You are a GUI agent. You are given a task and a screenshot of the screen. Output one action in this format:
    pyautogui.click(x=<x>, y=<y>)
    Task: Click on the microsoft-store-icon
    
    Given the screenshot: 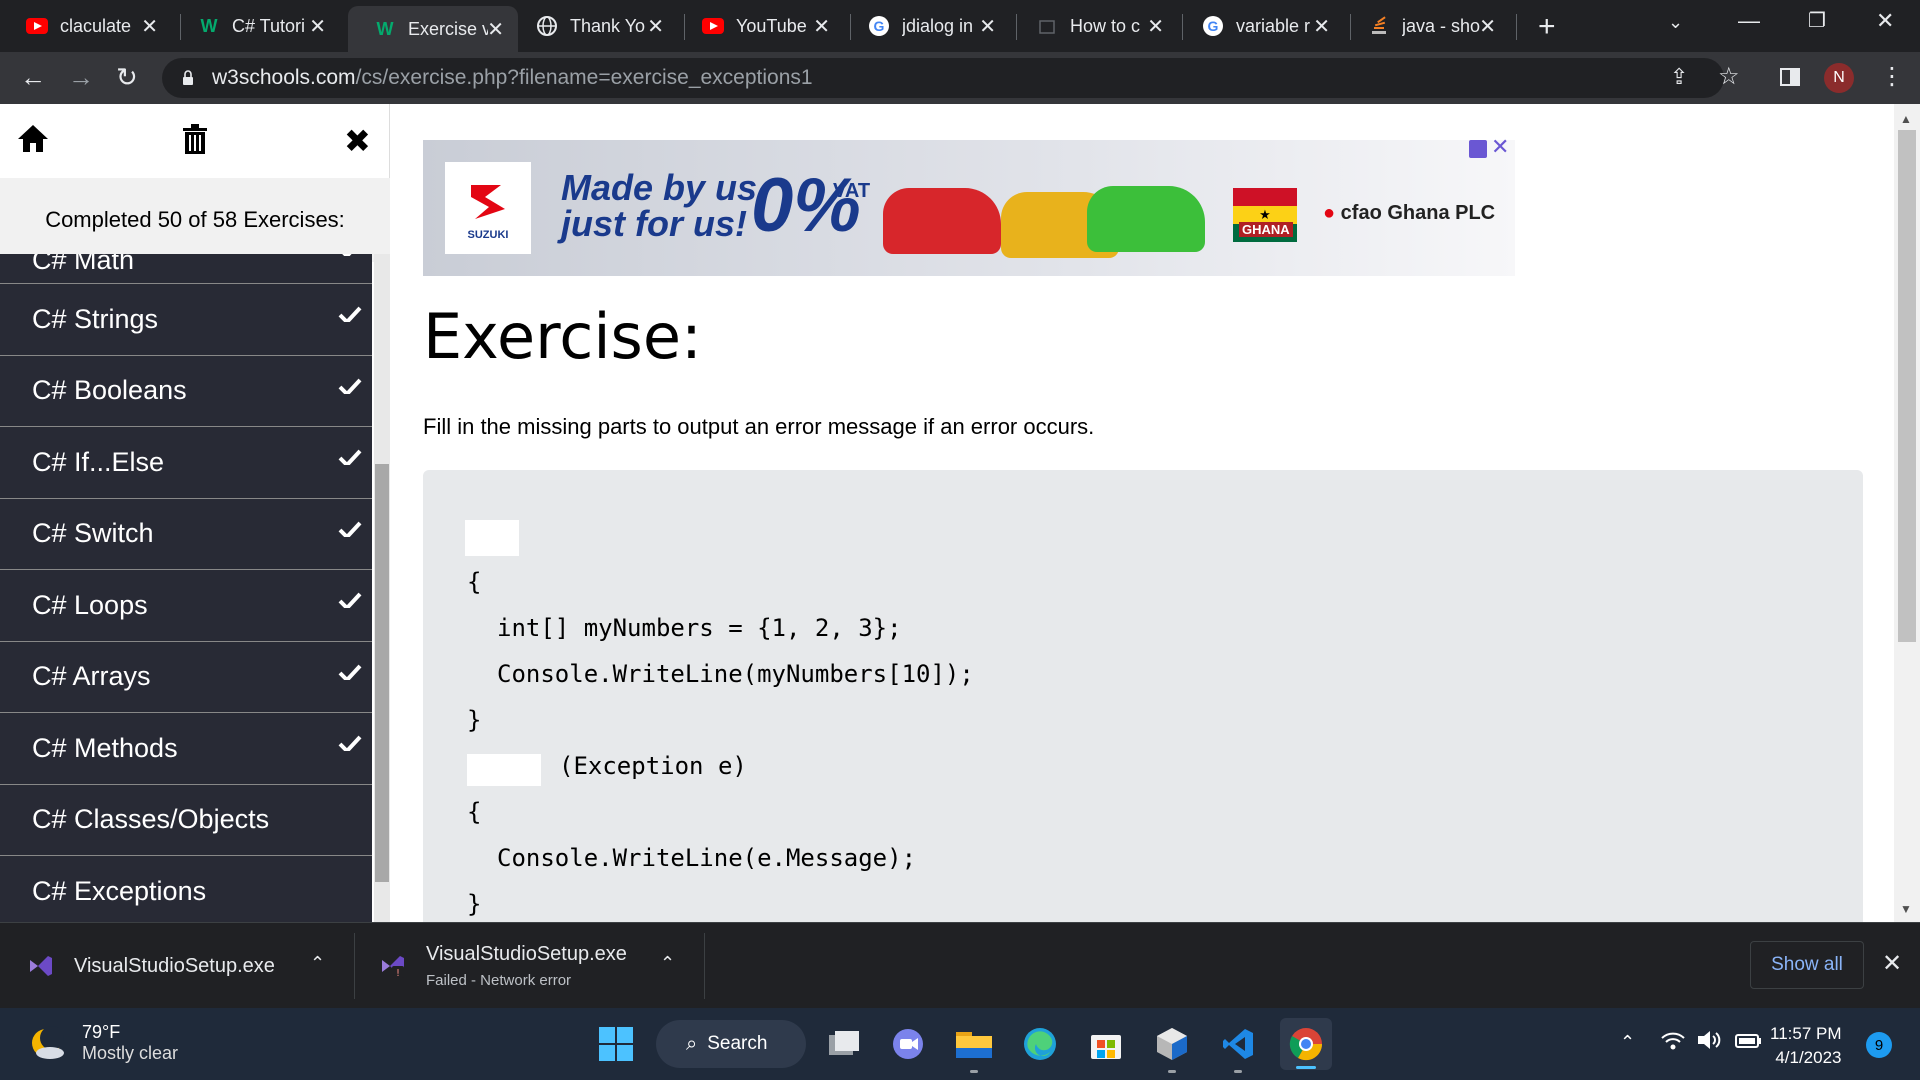 What is the action you would take?
    pyautogui.click(x=1106, y=1044)
    